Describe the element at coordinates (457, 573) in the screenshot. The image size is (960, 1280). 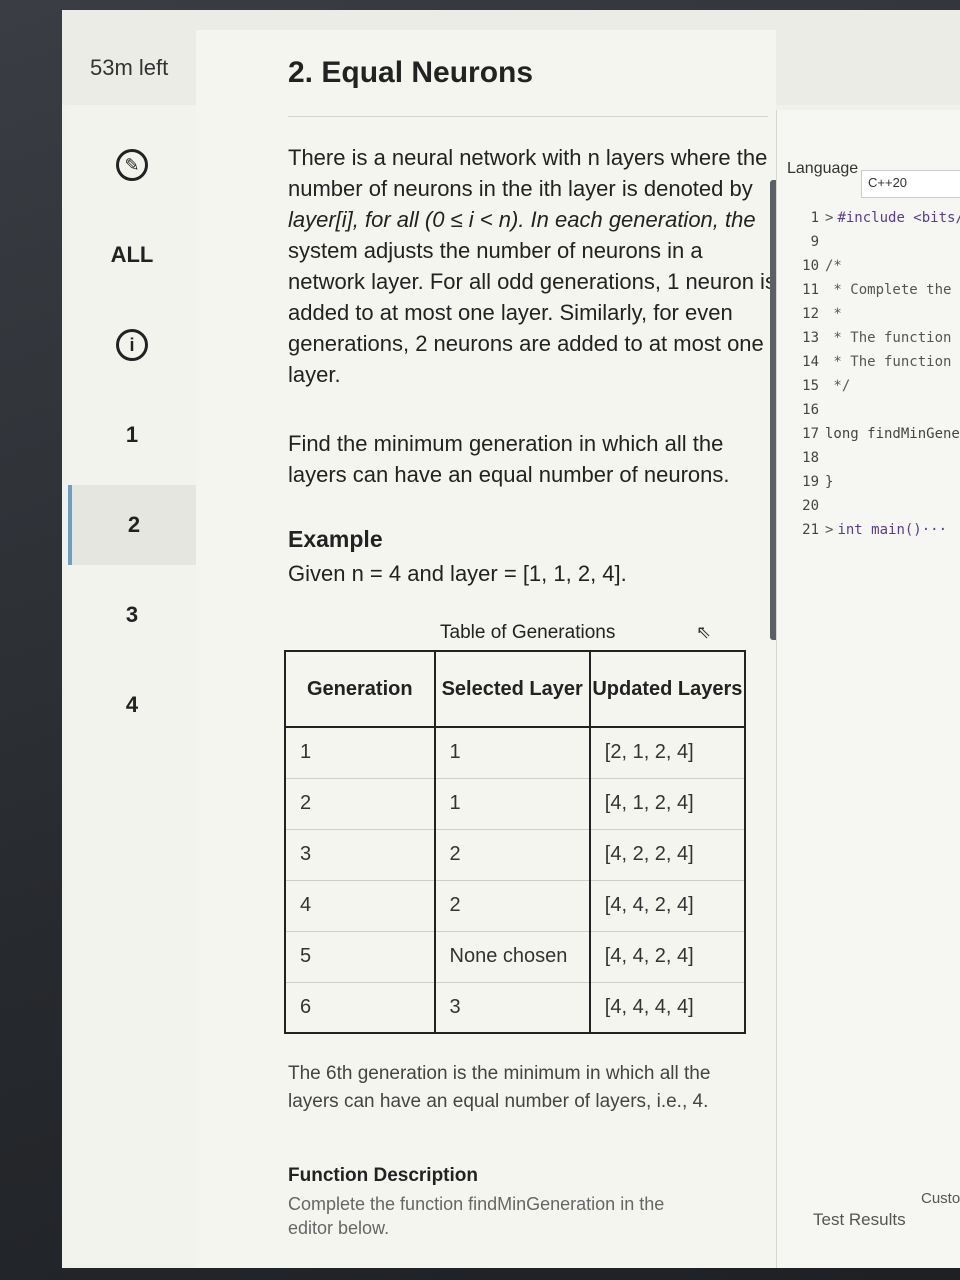
I see `example-text: Given n = 4 and layer = [1, 1, 2, 4].` at that location.